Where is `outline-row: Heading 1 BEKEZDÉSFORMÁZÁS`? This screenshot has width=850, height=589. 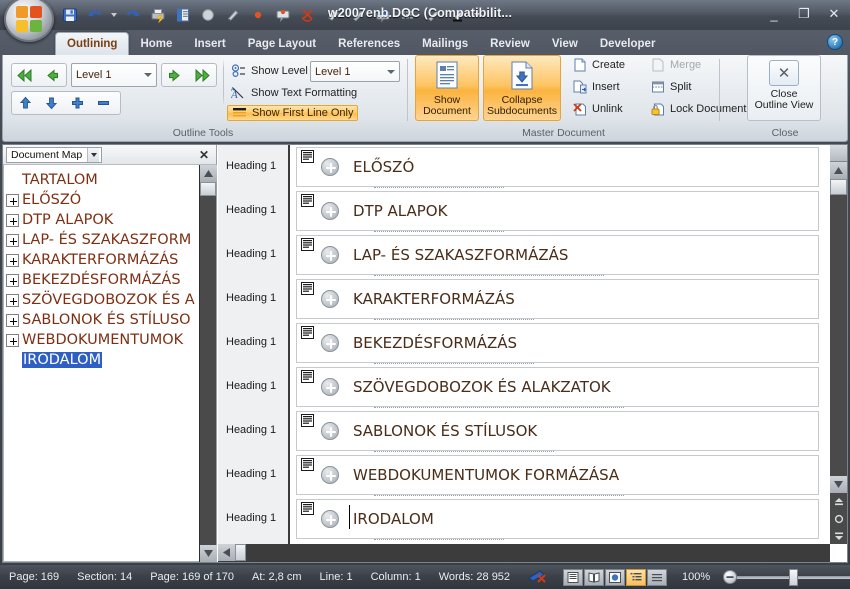 outline-row: Heading 1 BEKEZDÉSFORMÁZÁS is located at coordinates (523, 343).